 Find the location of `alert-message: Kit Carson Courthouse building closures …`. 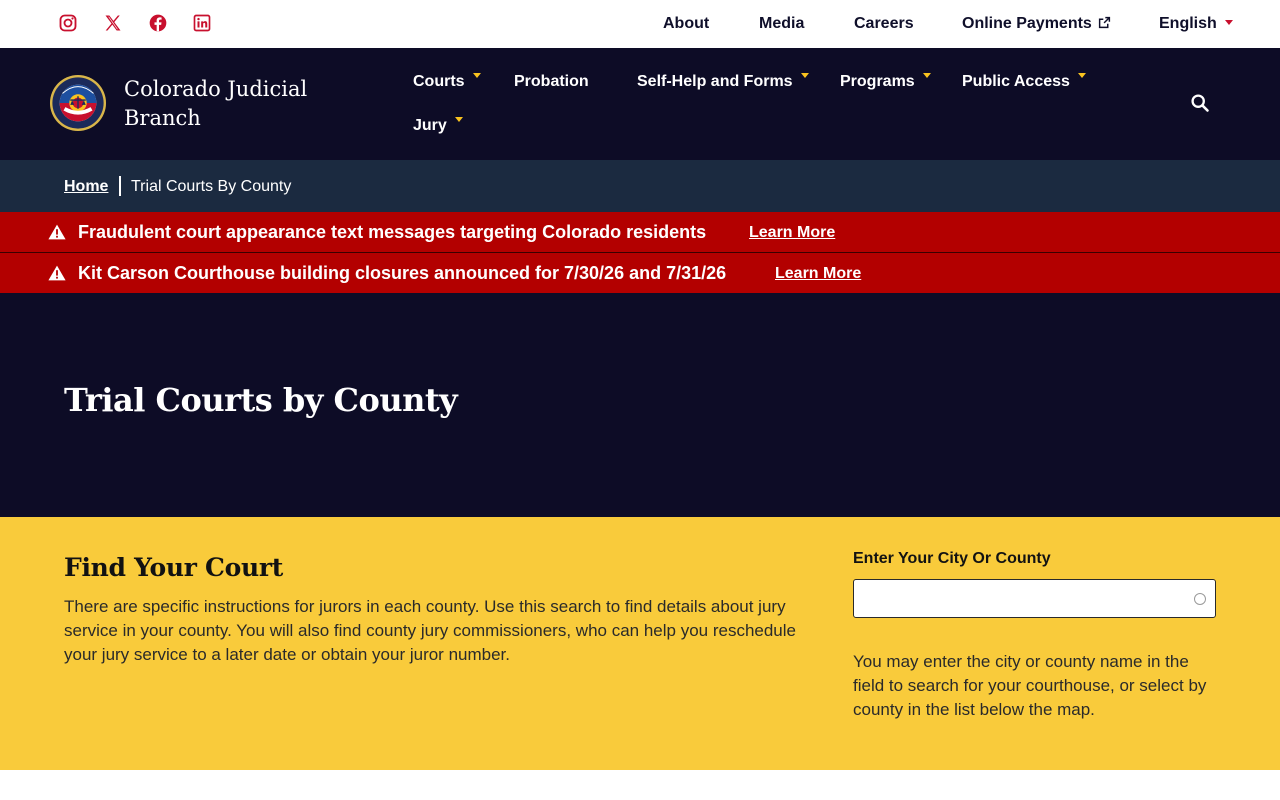

alert-message: Kit Carson Courthouse building closures … is located at coordinates (402, 273).